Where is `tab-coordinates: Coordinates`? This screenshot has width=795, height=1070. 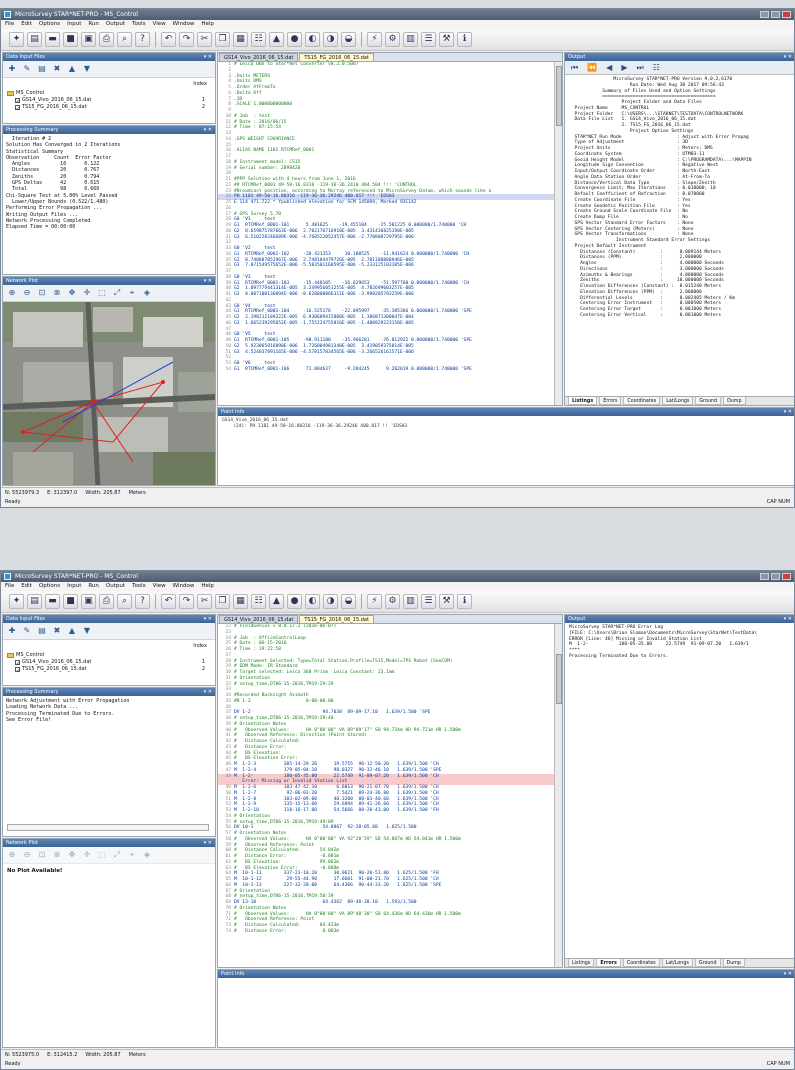 tab-coordinates: Coordinates is located at coordinates (641, 963).